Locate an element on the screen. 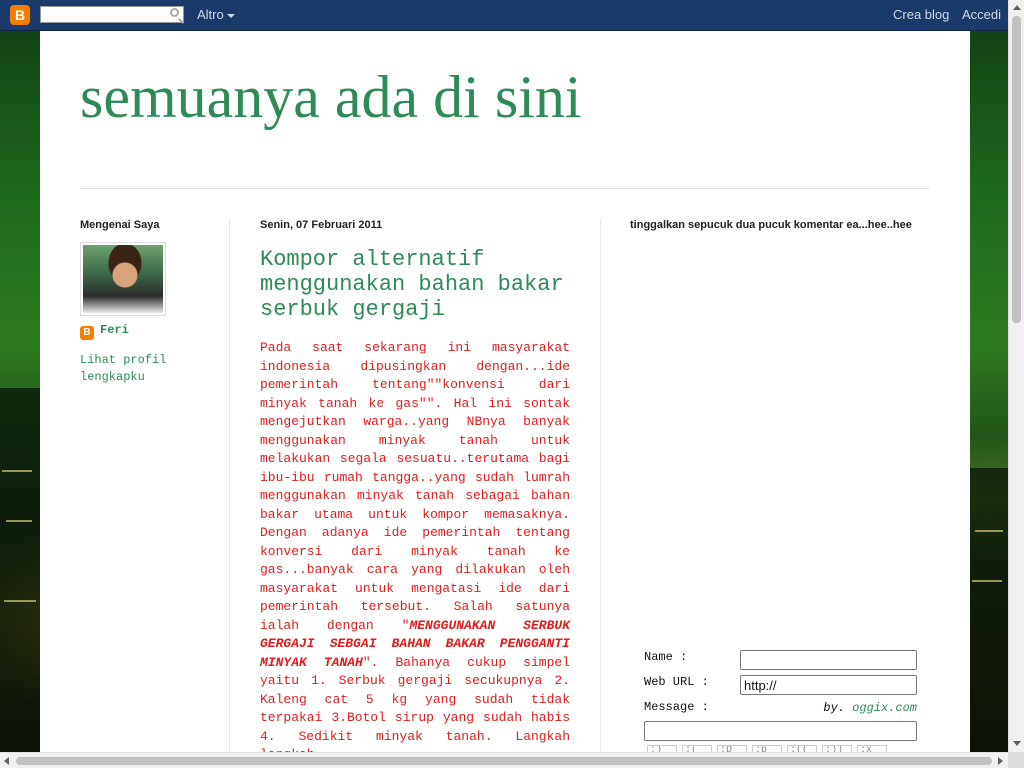  column-divider-right is located at coordinates (600, 493).